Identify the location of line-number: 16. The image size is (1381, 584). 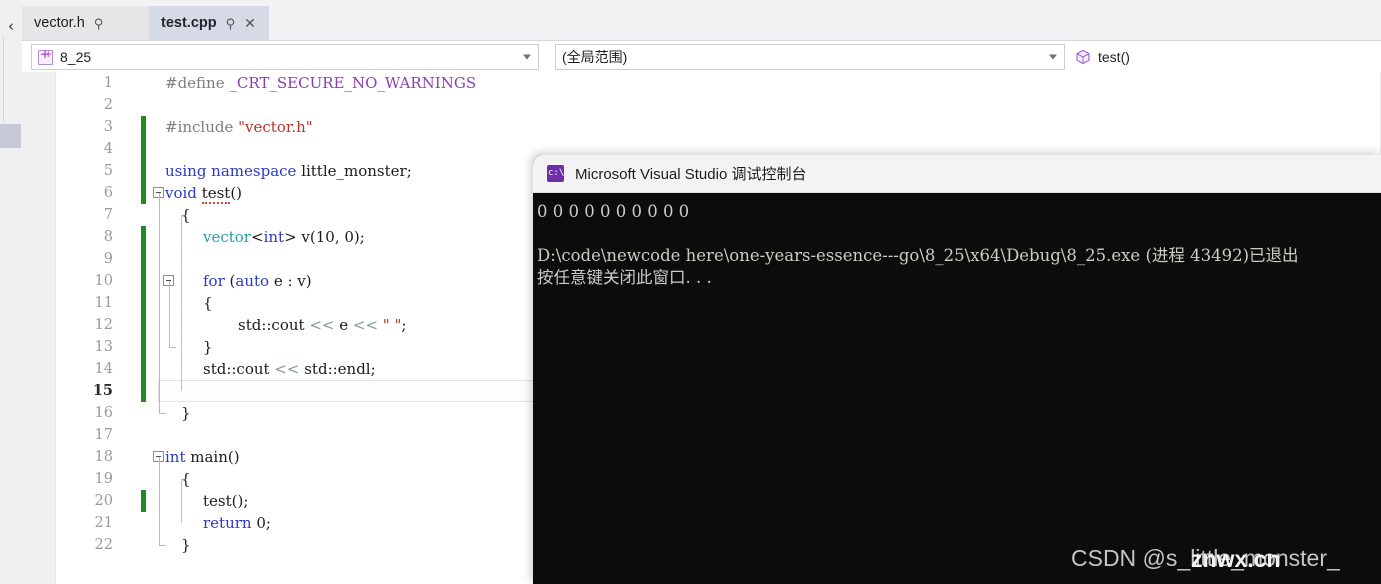
(103, 413).